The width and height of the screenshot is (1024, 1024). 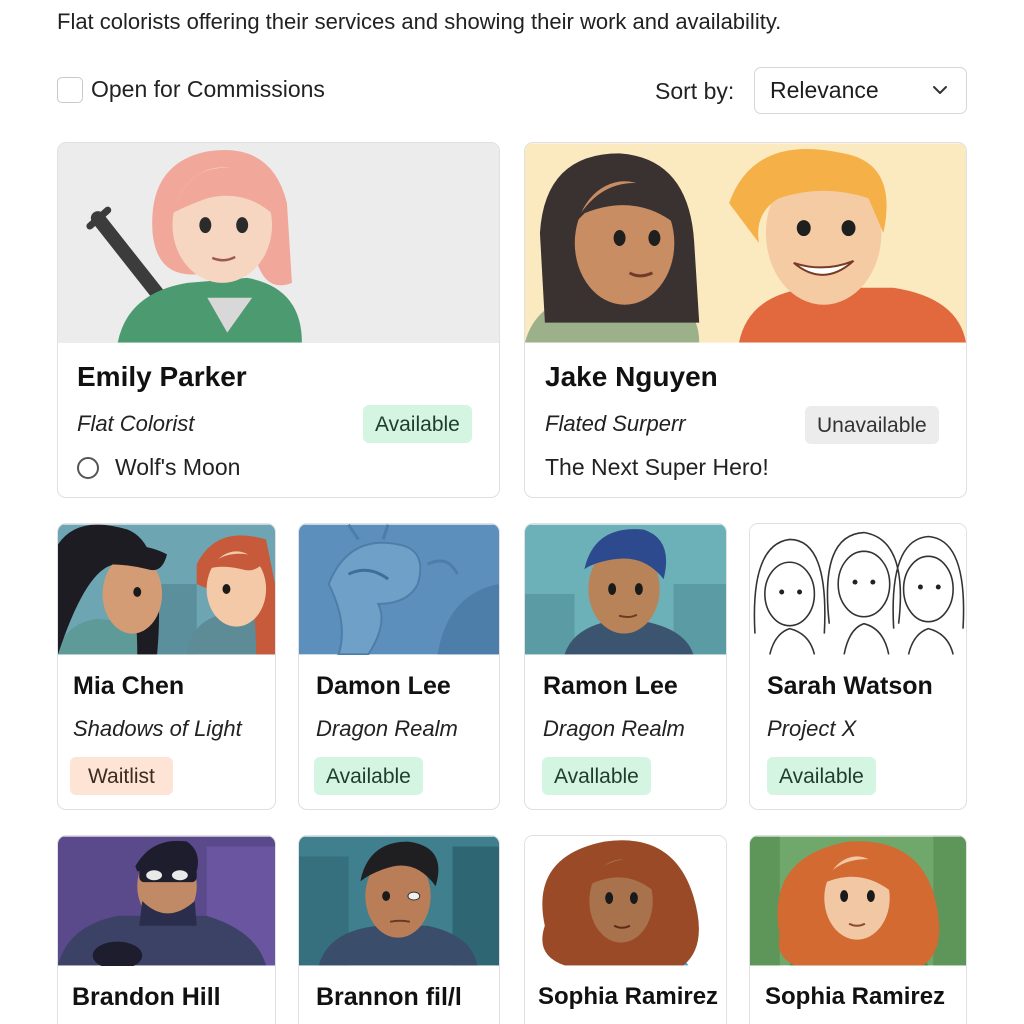 I want to click on open-for-commissions-label: Open for Commissions, so click(x=208, y=89).